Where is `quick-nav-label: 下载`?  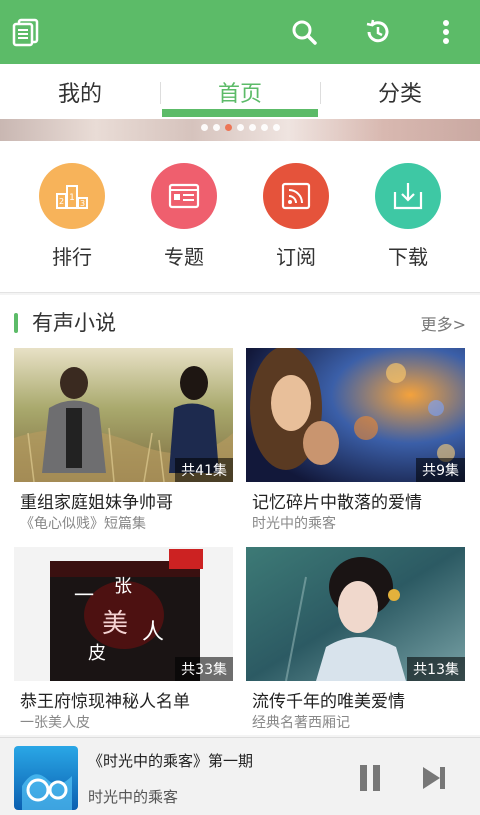
quick-nav-label: 下载 is located at coordinates (408, 257).